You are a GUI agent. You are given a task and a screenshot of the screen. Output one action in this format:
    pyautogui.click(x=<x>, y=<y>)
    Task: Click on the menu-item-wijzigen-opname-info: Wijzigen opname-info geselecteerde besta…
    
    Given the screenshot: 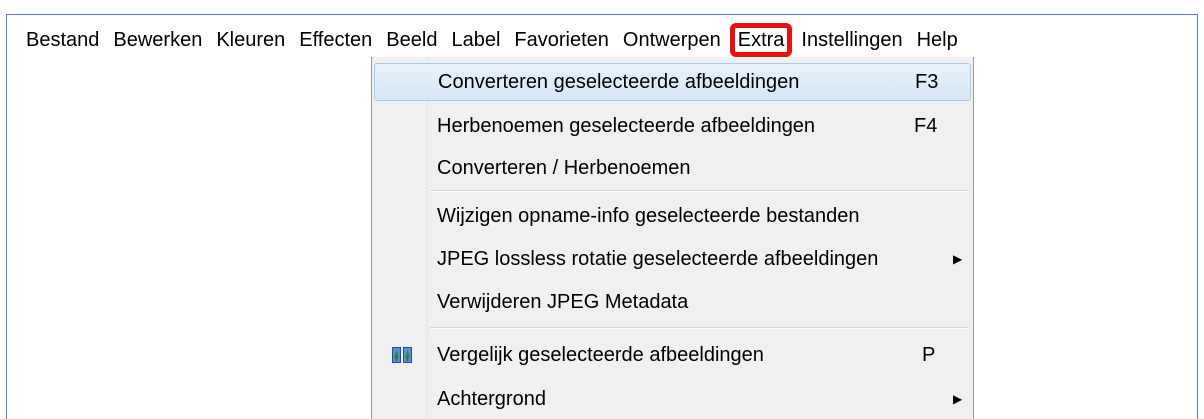 What is the action you would take?
    pyautogui.click(x=672, y=216)
    